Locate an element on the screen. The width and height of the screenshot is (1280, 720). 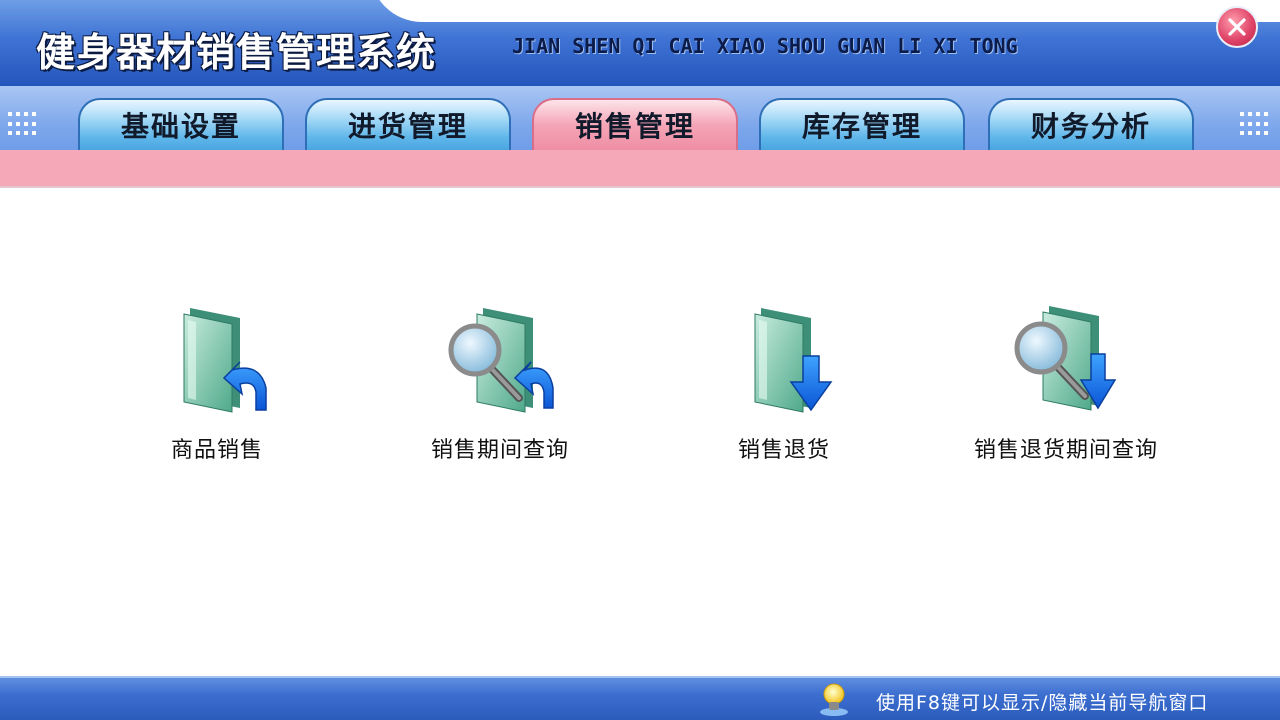
item-label: 销售退货 is located at coordinates (783, 450).